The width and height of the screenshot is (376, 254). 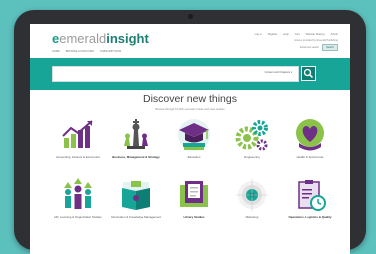 I want to click on nav-register: Register, so click(x=273, y=34).